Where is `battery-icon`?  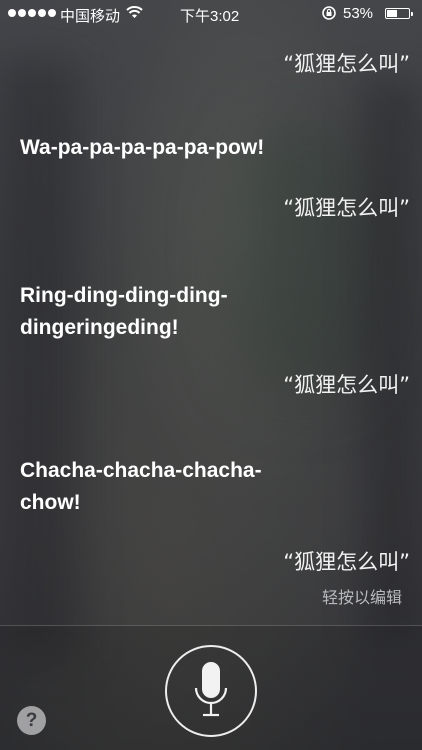 battery-icon is located at coordinates (399, 13).